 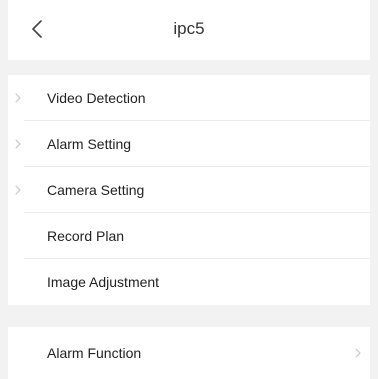 I want to click on settings-item-camera-setting: Camera Setting, so click(x=189, y=190).